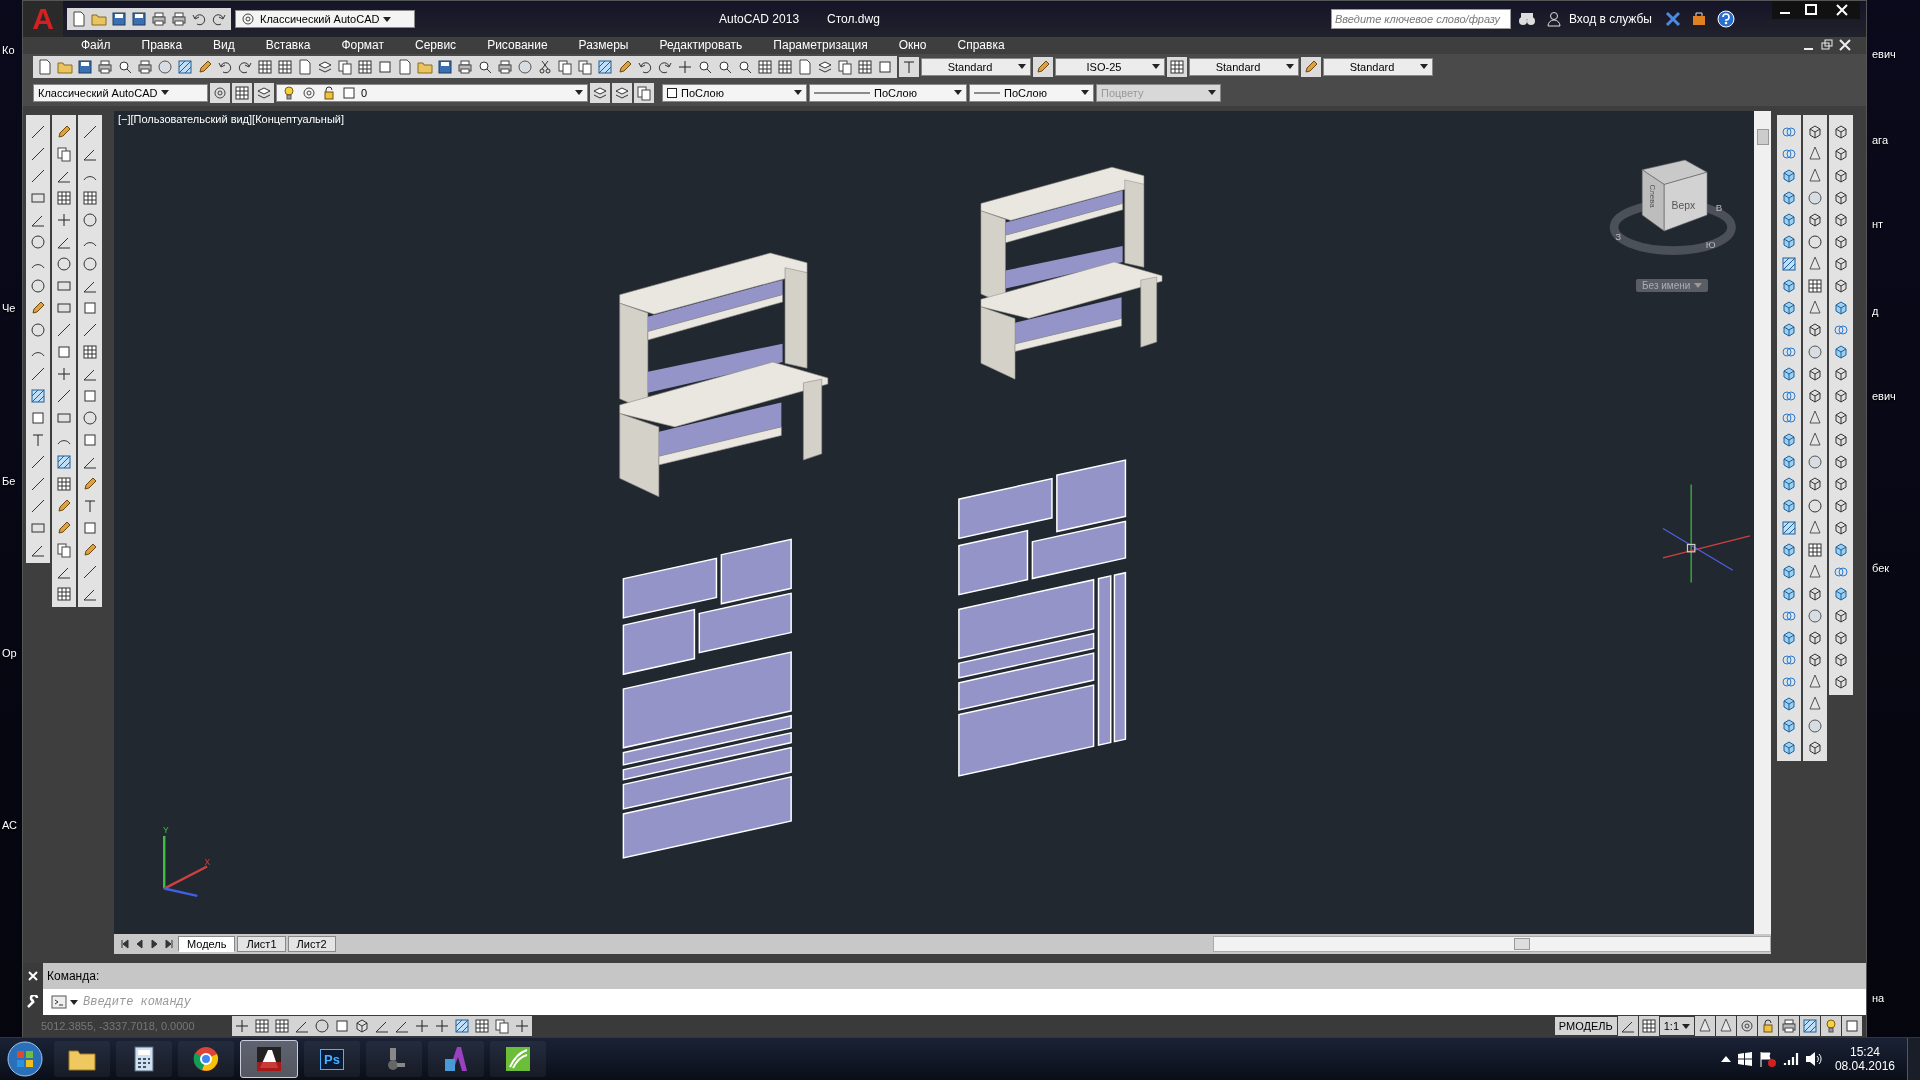  What do you see at coordinates (169, 943) in the screenshot?
I see `last-page-icon` at bounding box center [169, 943].